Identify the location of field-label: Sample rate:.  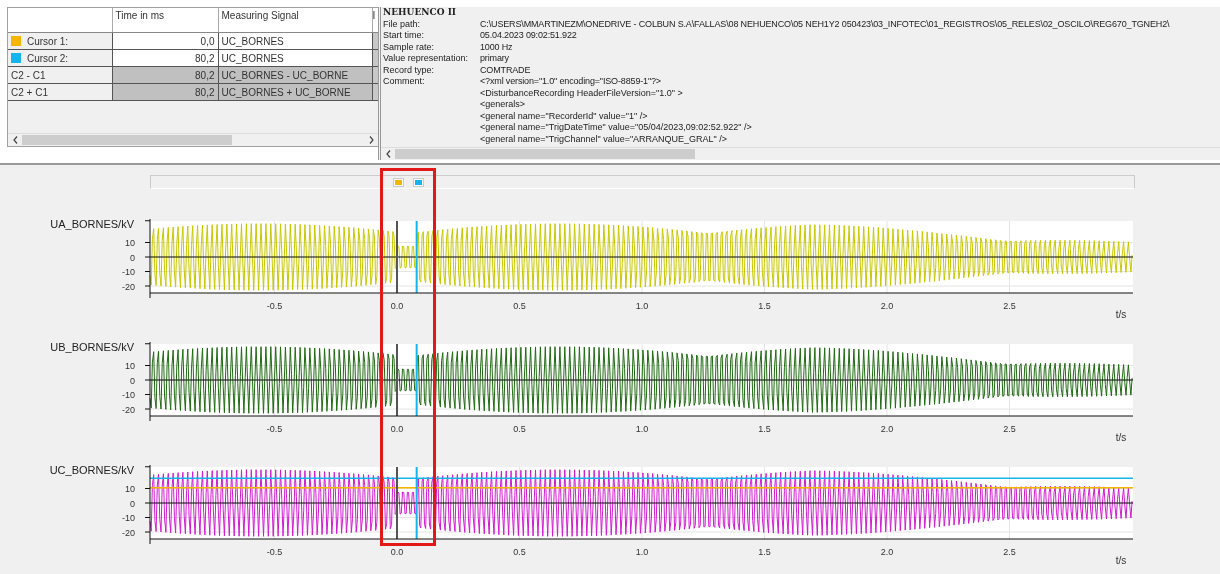
(409, 47).